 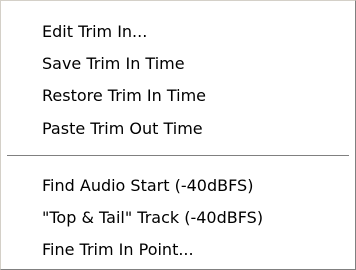 I want to click on menu-item-find-audio-start: Find Audio Start (-40dBFS), so click(x=178, y=186).